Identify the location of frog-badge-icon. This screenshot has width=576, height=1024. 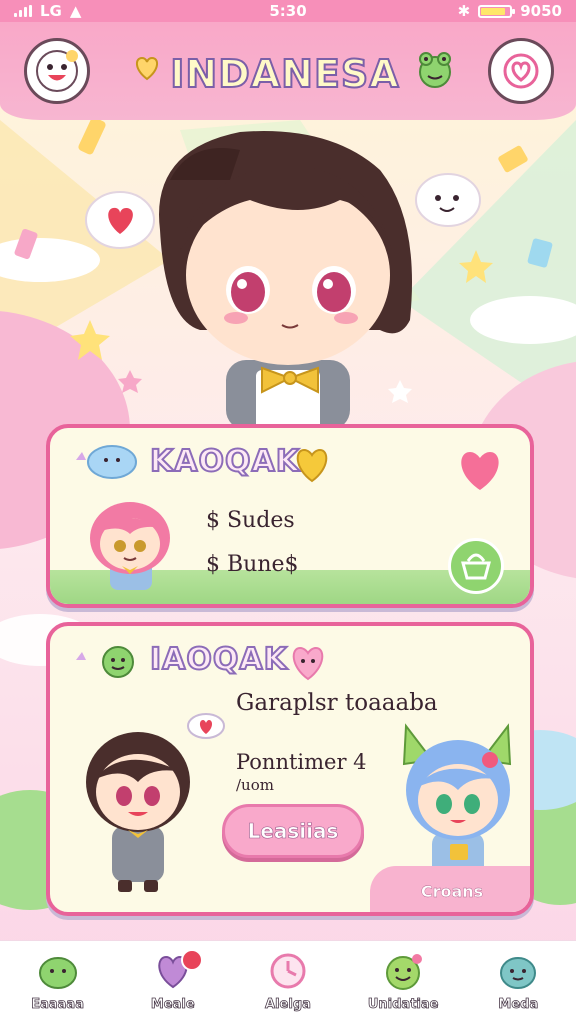
(105, 662).